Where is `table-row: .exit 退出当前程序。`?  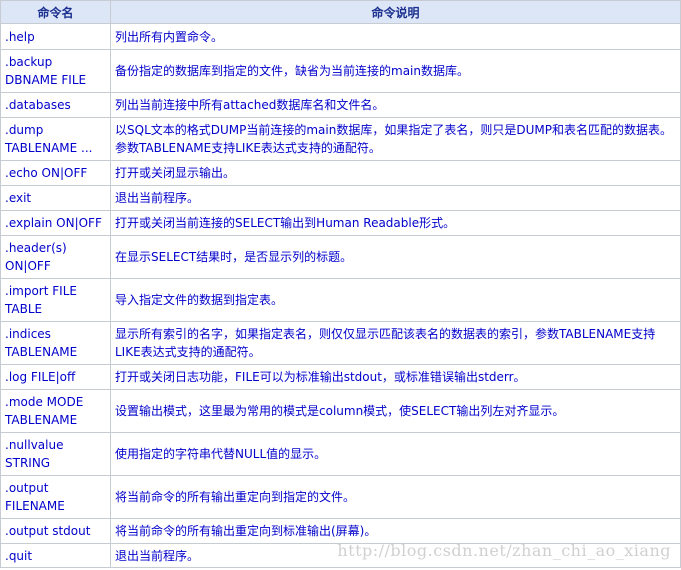
table-row: .exit 退出当前程序。 is located at coordinates (340, 198).